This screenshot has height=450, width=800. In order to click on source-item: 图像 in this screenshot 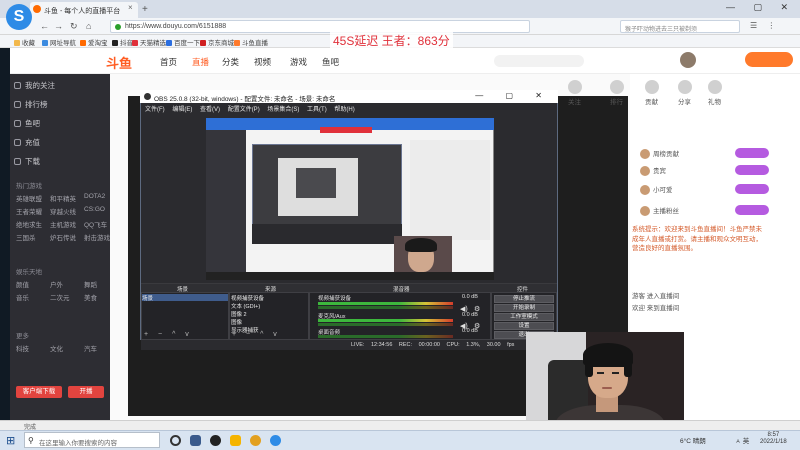, I will do `click(268, 322)`.